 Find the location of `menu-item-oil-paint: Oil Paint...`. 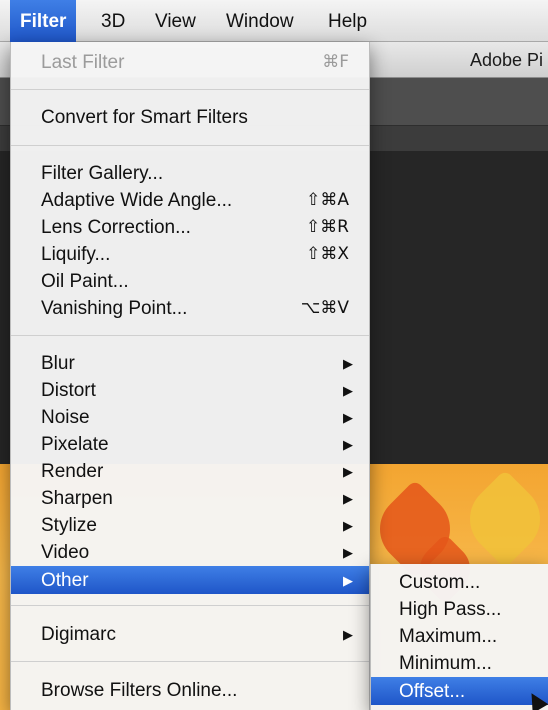

menu-item-oil-paint: Oil Paint... is located at coordinates (190, 281).